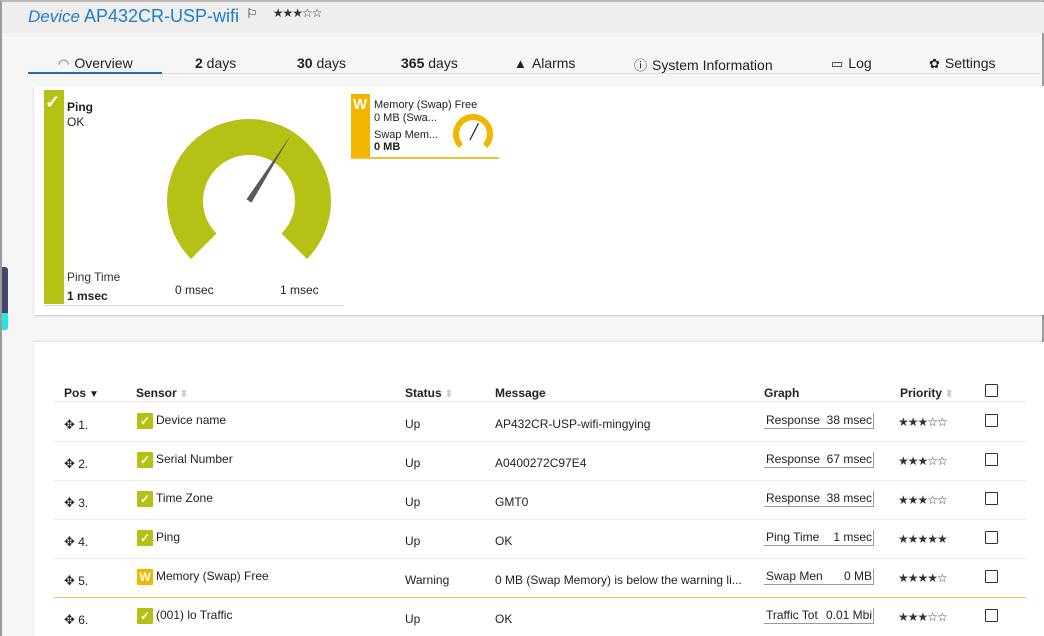  I want to click on mini-graph: Response 67 msec, so click(819, 460).